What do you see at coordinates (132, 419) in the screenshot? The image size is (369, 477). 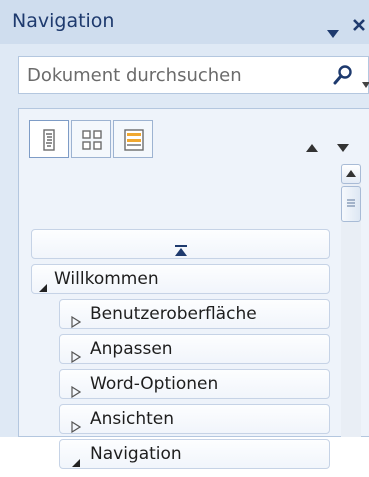 I see `heading-label: Ansichten` at bounding box center [132, 419].